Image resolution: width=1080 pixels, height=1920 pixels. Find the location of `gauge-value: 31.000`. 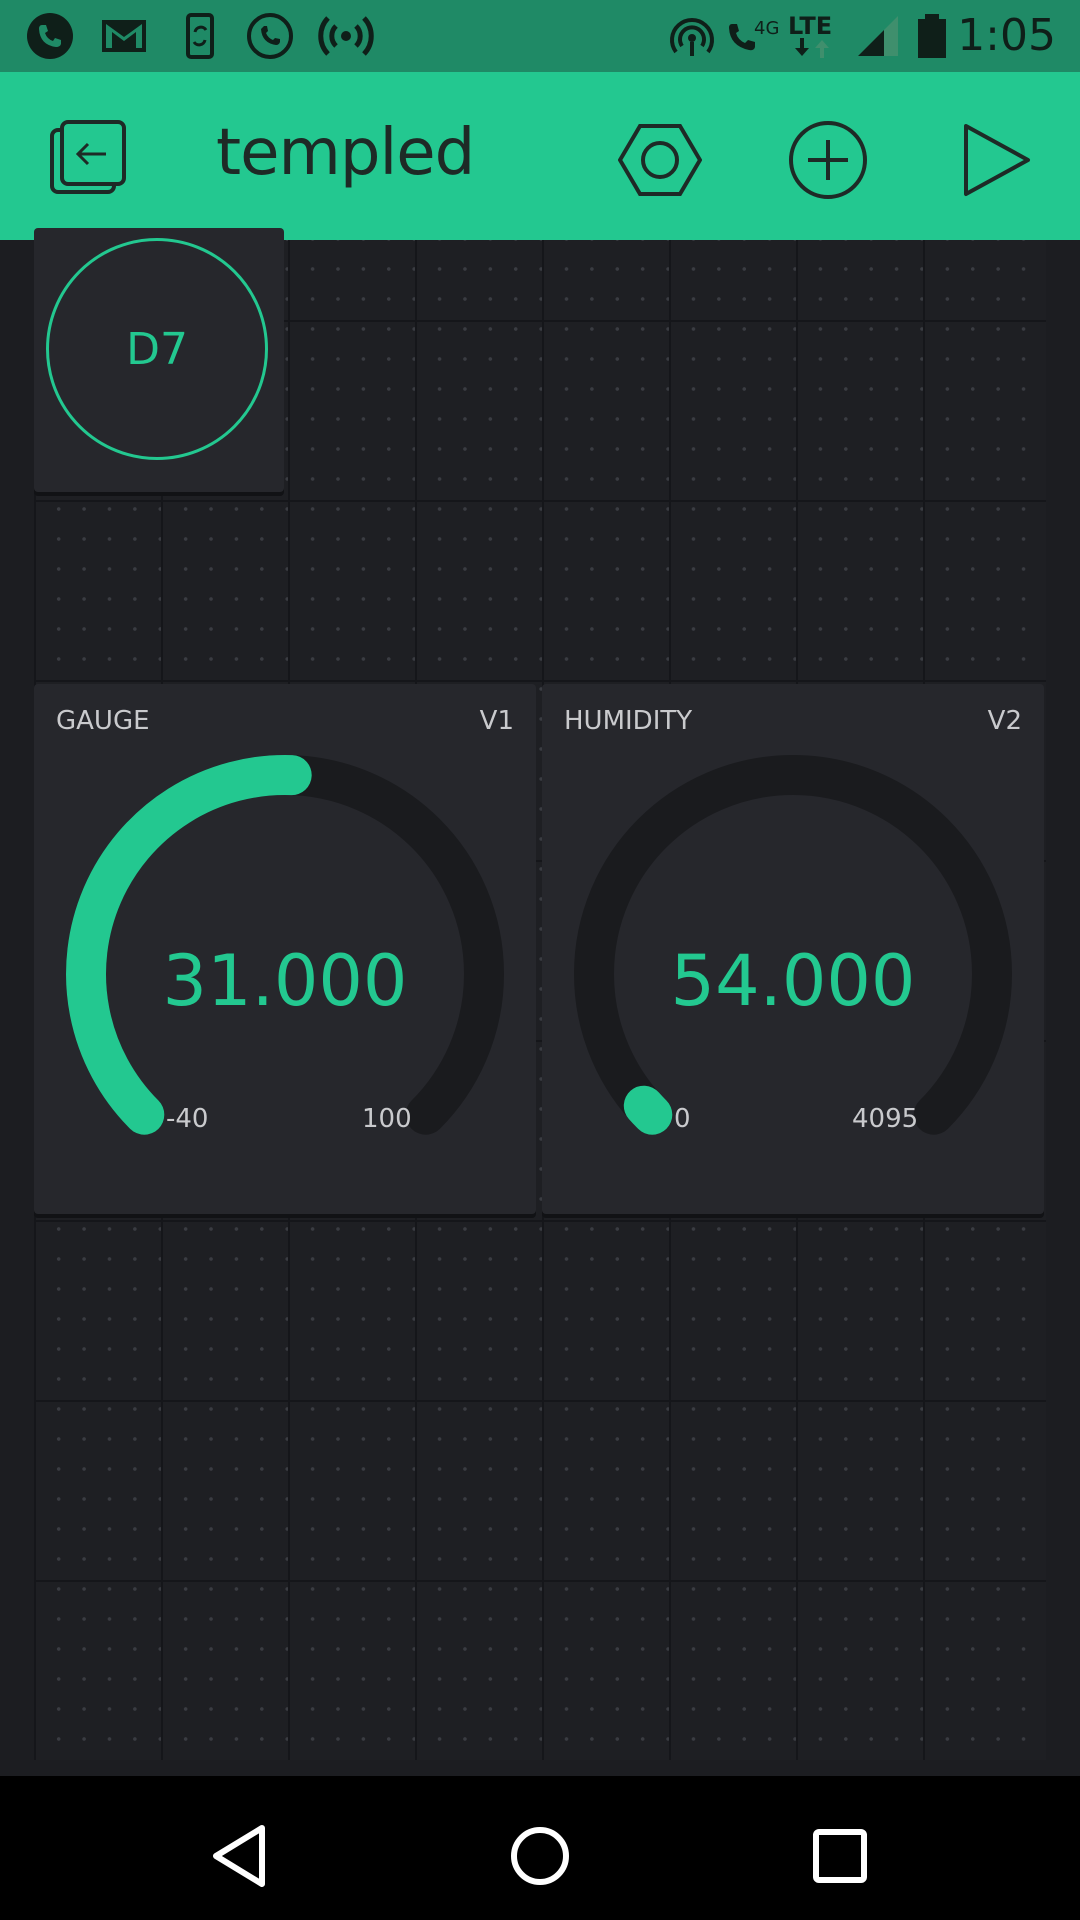

gauge-value: 31.000 is located at coordinates (285, 981).